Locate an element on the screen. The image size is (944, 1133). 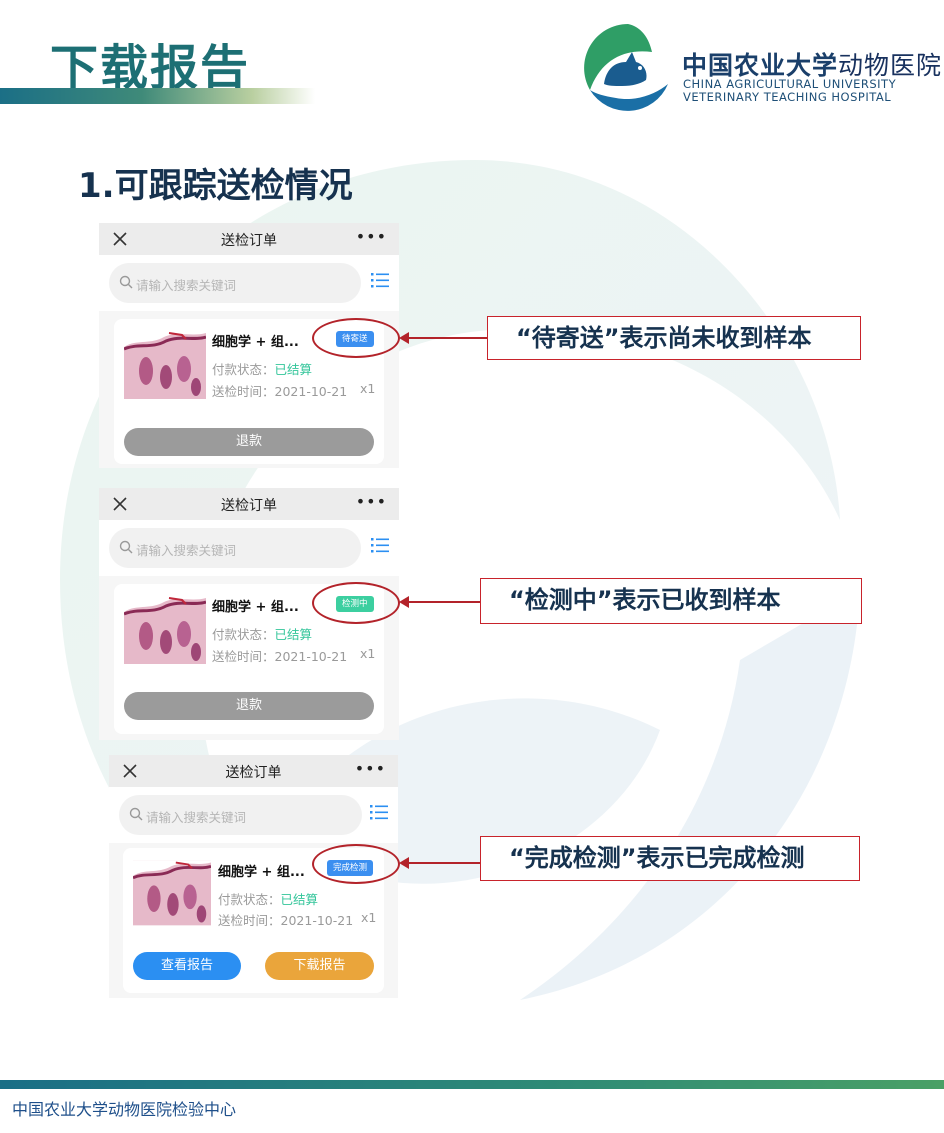
callout-completed: “完成检测”表示已完成检测 is located at coordinates (670, 858).